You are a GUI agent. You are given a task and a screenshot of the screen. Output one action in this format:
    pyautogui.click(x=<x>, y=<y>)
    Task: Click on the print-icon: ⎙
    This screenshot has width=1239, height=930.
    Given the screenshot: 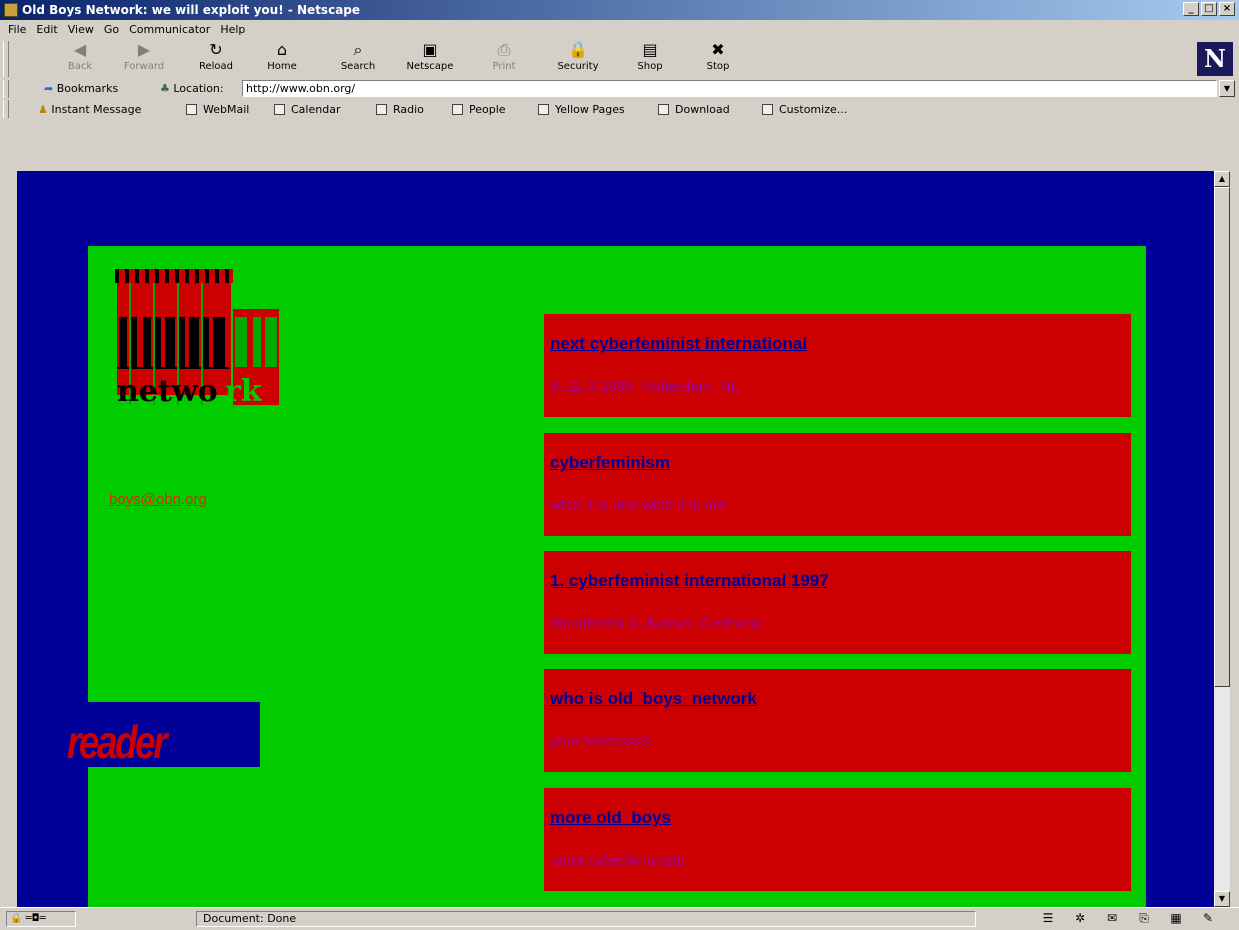 What is the action you would take?
    pyautogui.click(x=504, y=49)
    